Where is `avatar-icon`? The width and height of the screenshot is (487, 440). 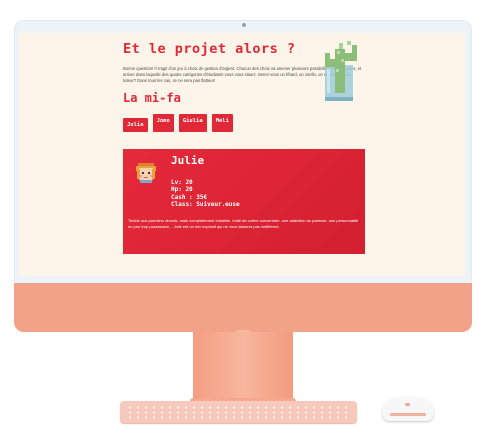
avatar-icon is located at coordinates (146, 173).